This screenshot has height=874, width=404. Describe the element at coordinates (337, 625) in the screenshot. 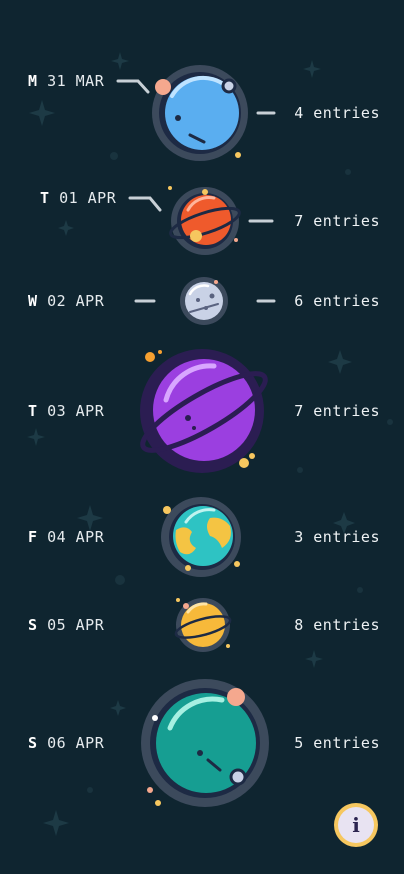

I see `entries-count: 8 entries` at that location.